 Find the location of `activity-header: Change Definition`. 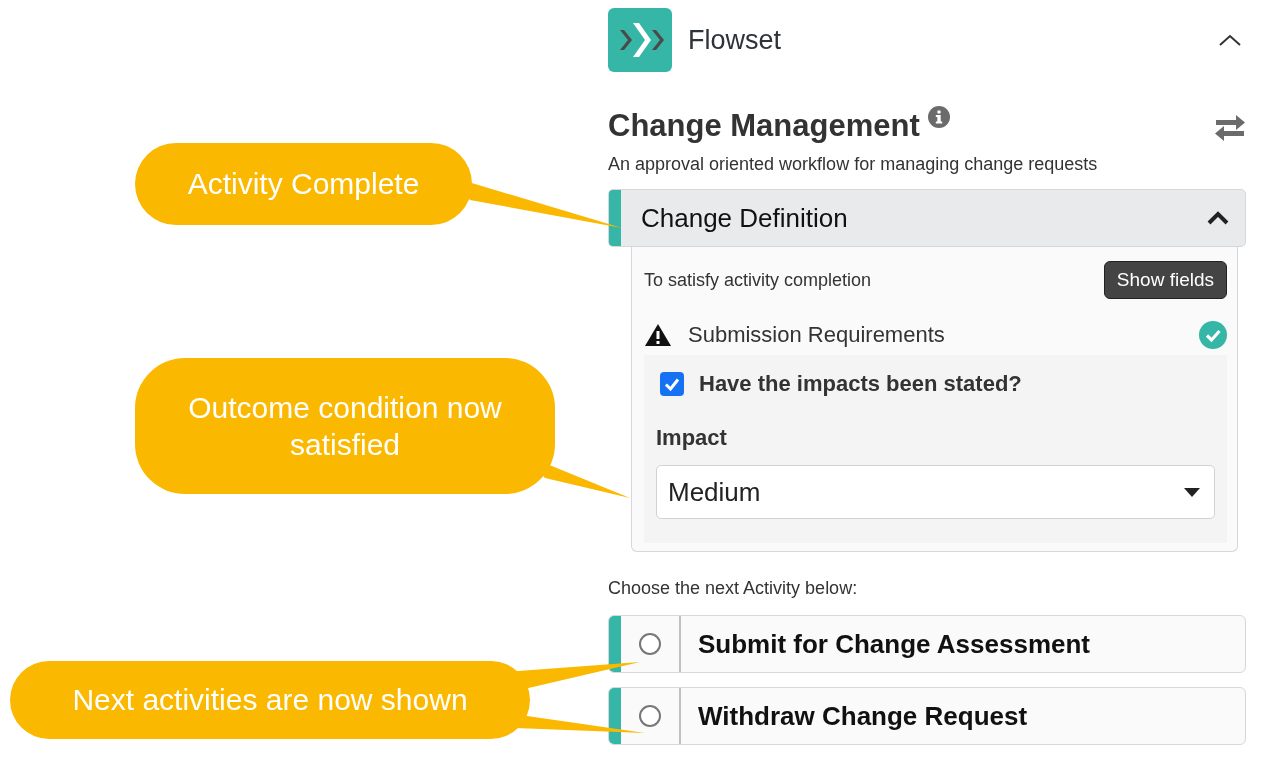

activity-header: Change Definition is located at coordinates (927, 218).